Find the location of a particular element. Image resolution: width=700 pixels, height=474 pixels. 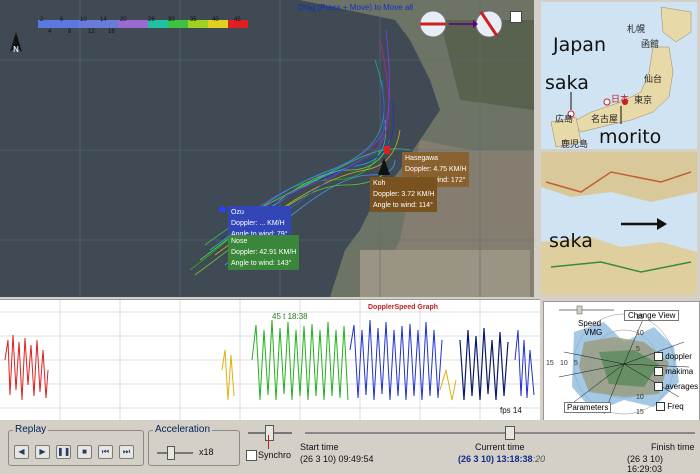

legend-bottom-labels: 4 8 12 16 is located at coordinates (81, 32).